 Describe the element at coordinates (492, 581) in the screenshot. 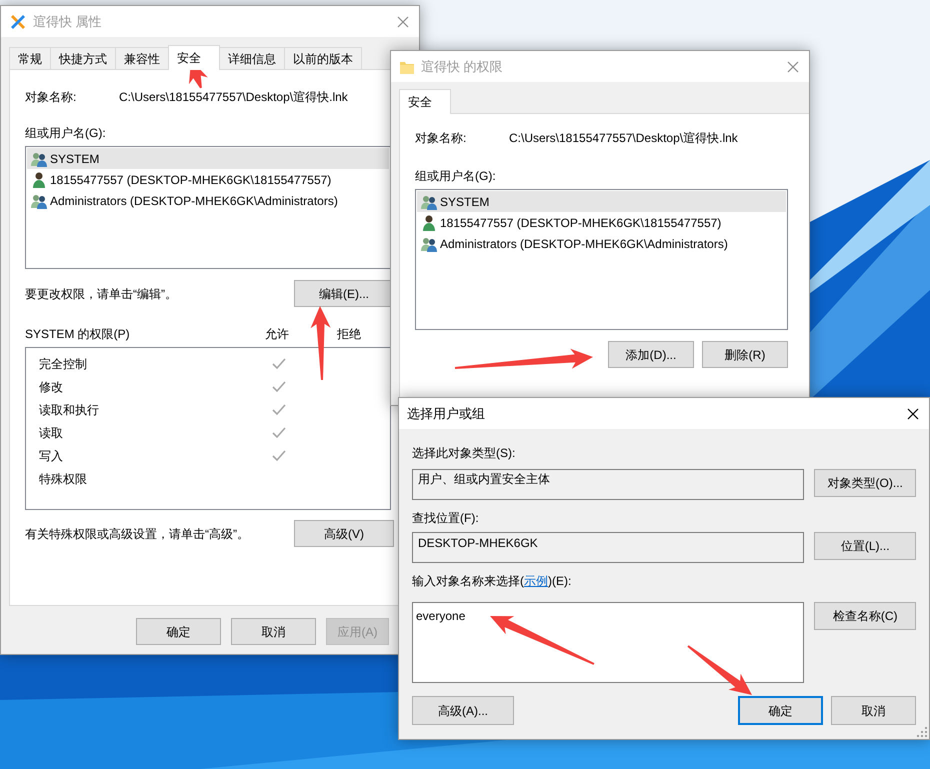

I see `field-label: 输入对象名称来选择(示例)(E):` at that location.